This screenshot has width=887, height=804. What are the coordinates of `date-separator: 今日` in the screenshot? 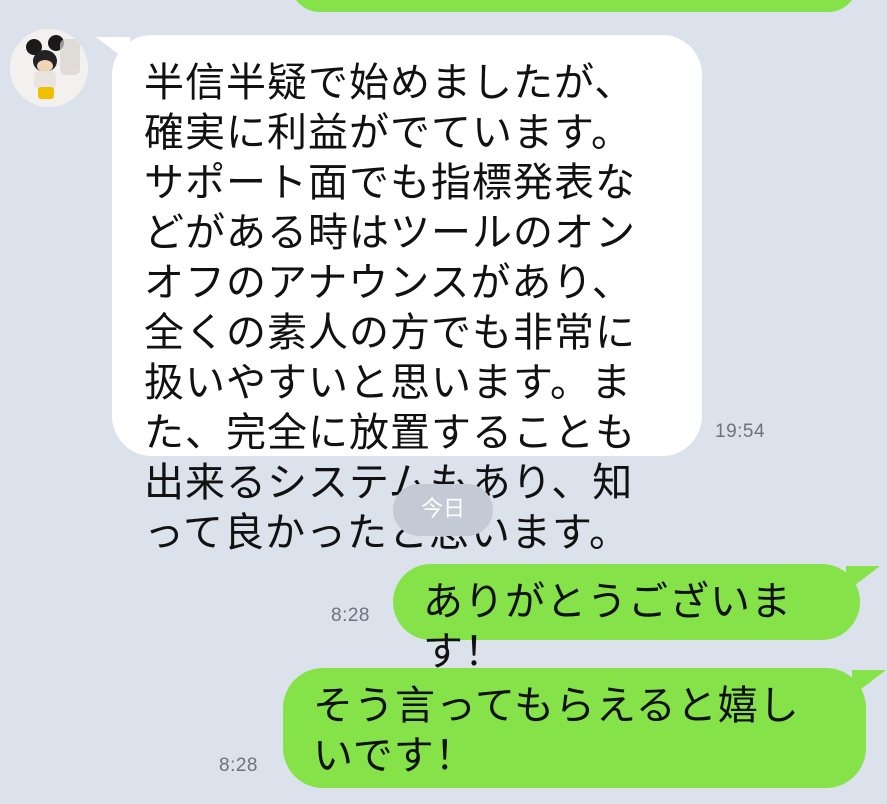 It's located at (443, 510).